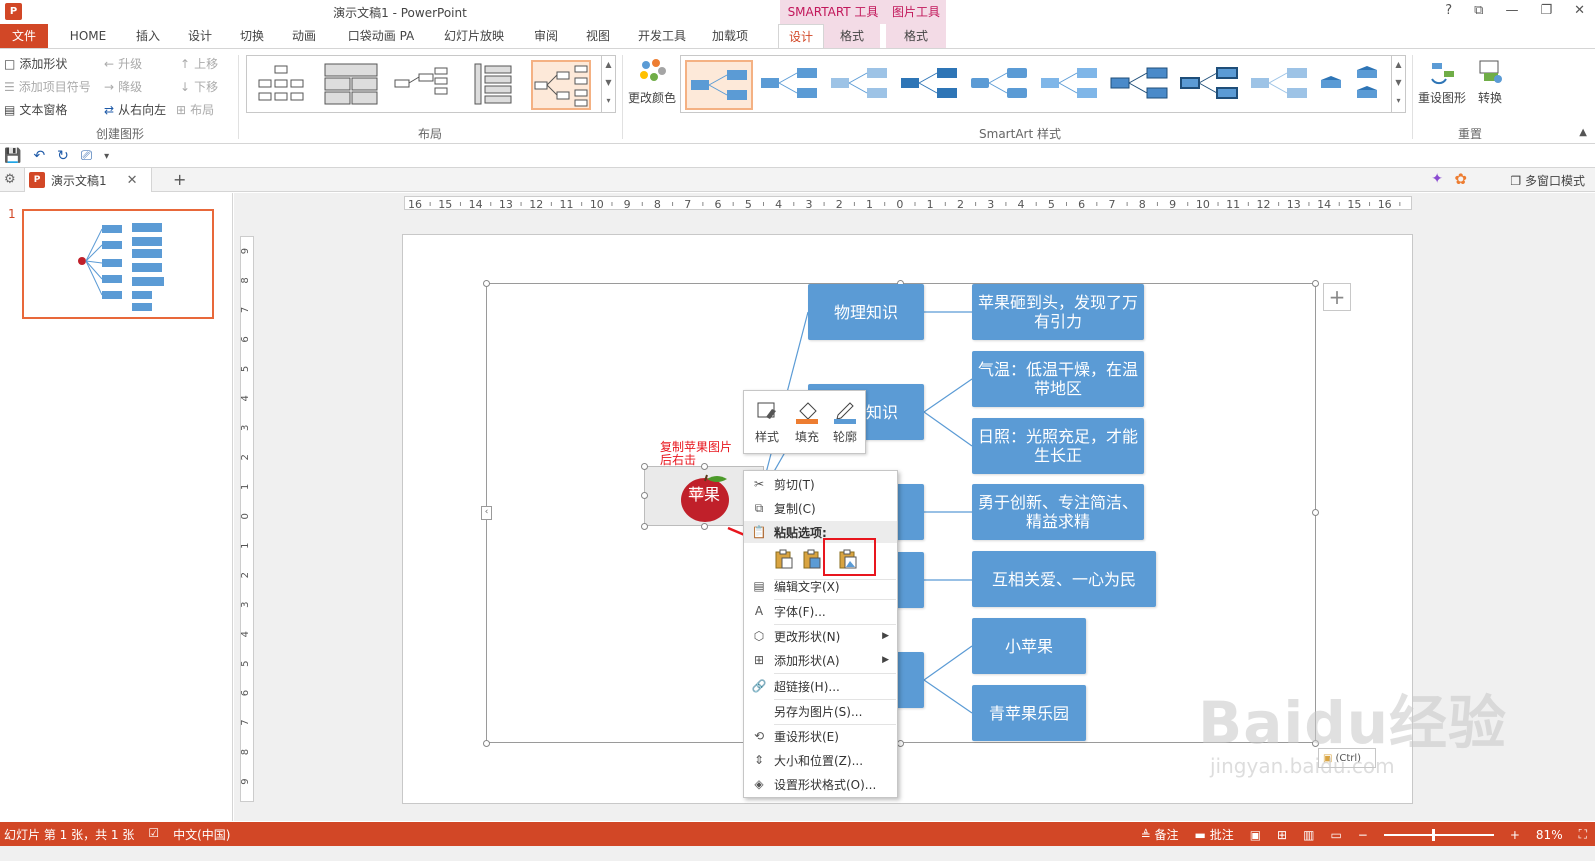 Image resolution: width=1595 pixels, height=861 pixels. I want to click on outline-button: 轮廓, so click(845, 421).